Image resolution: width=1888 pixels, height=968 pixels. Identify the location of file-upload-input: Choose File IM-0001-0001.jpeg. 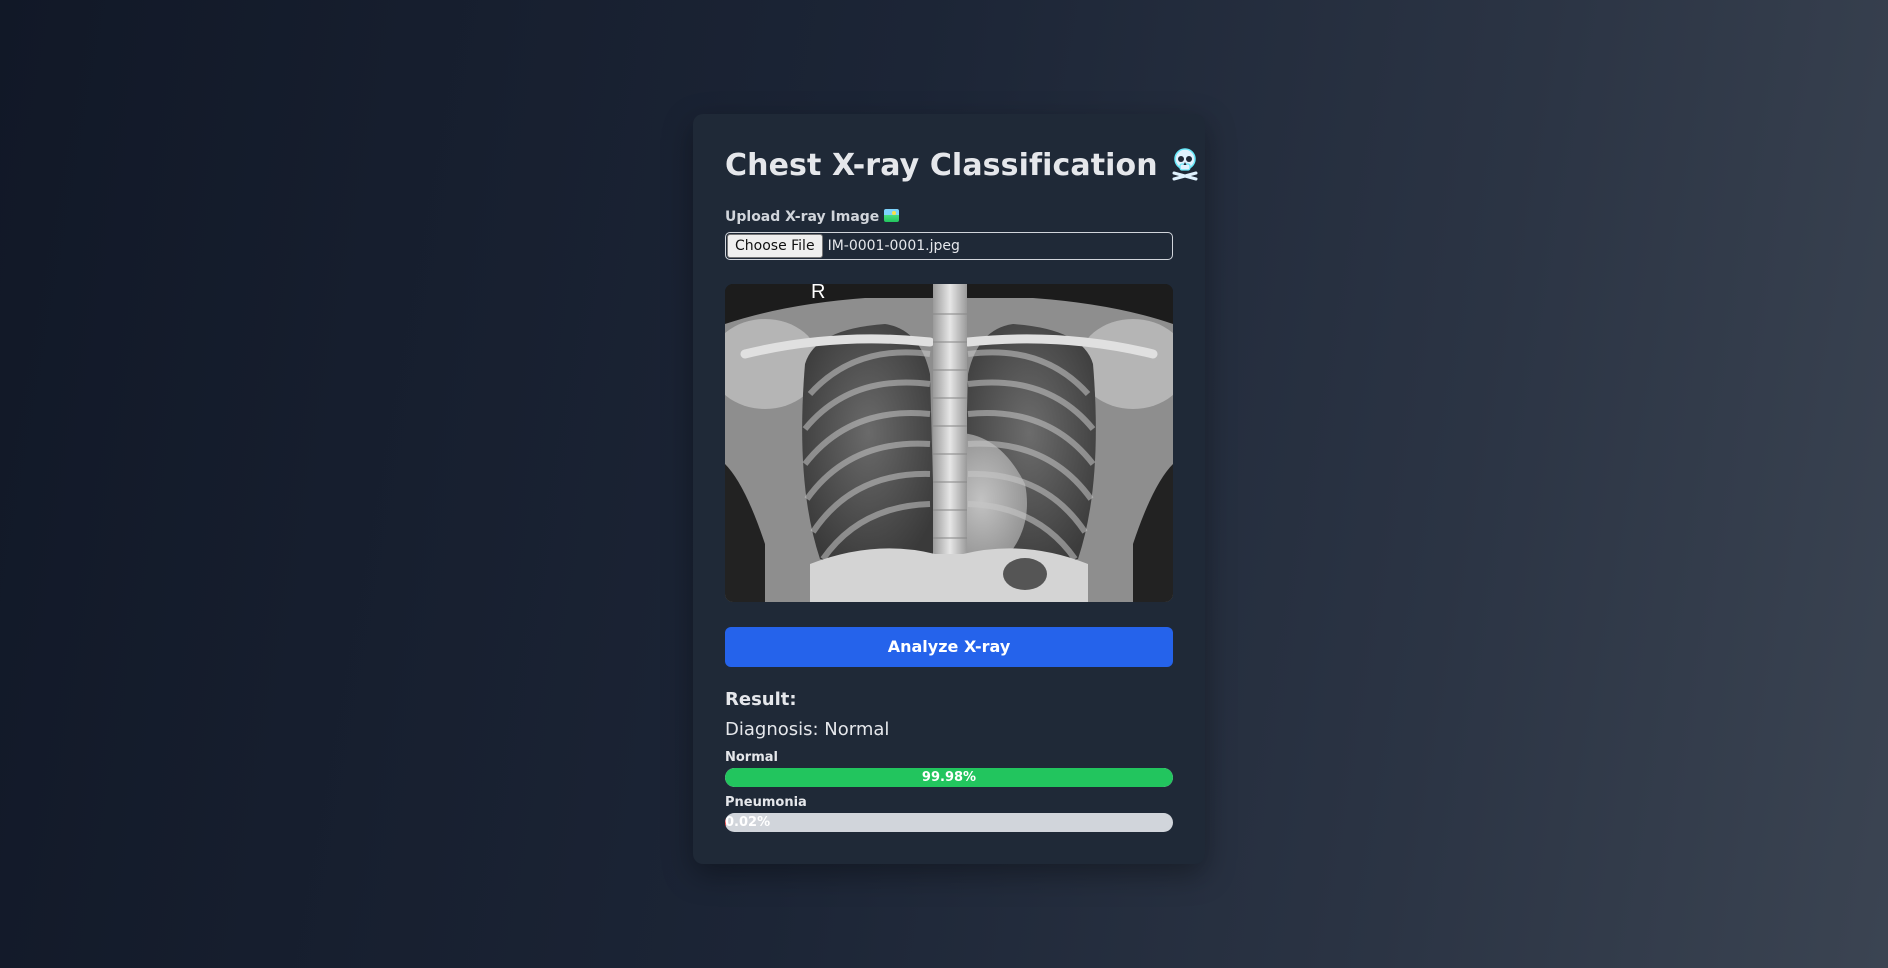
(949, 246).